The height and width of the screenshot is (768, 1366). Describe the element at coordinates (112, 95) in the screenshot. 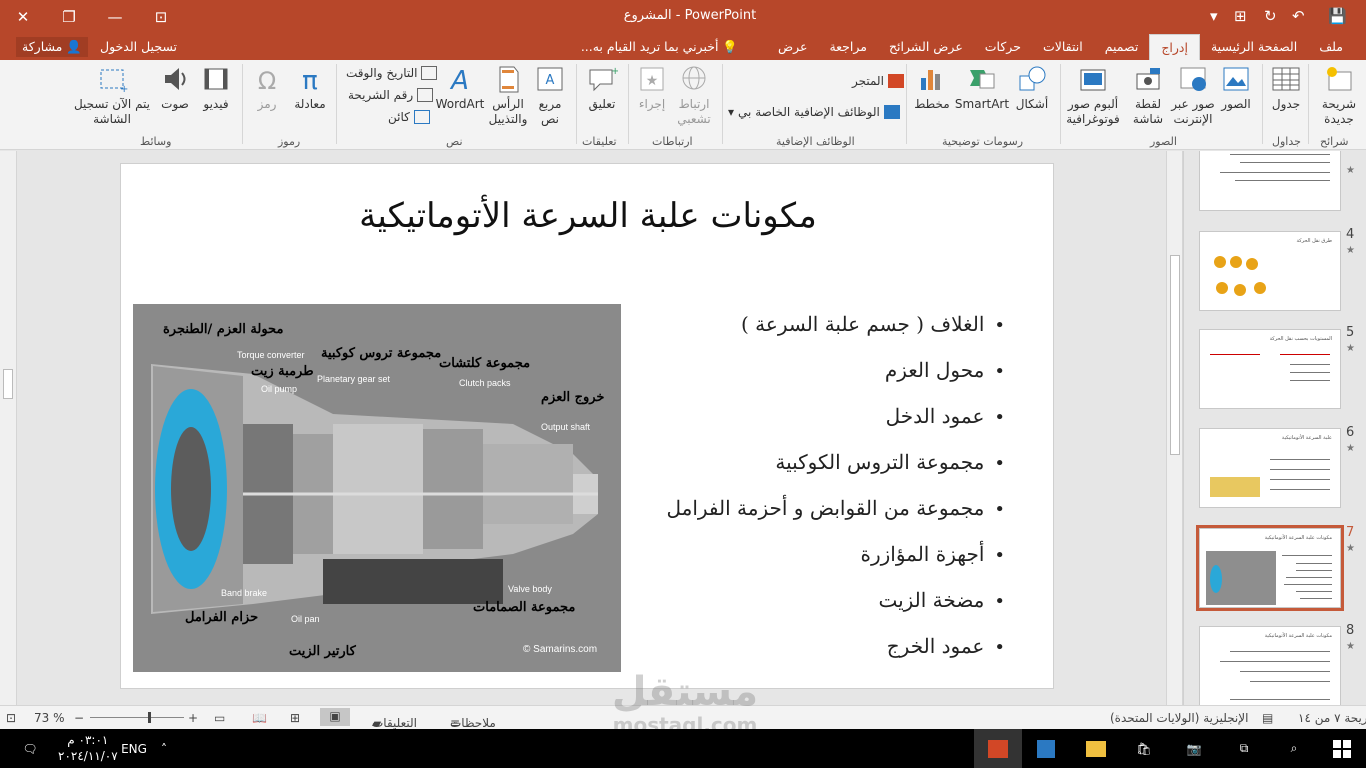

I see `screen-recording-button: + يتم الآن تسجيل الشاشة` at that location.